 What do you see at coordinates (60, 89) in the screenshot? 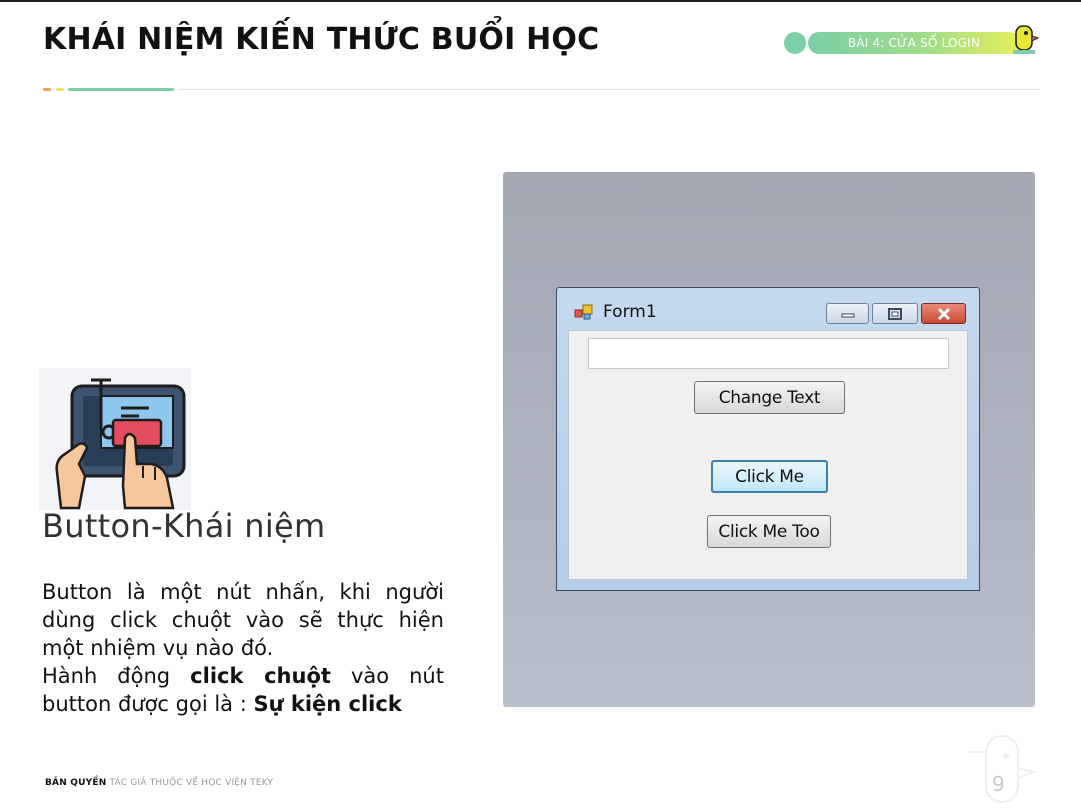
I see `accent-rule-yellow` at bounding box center [60, 89].